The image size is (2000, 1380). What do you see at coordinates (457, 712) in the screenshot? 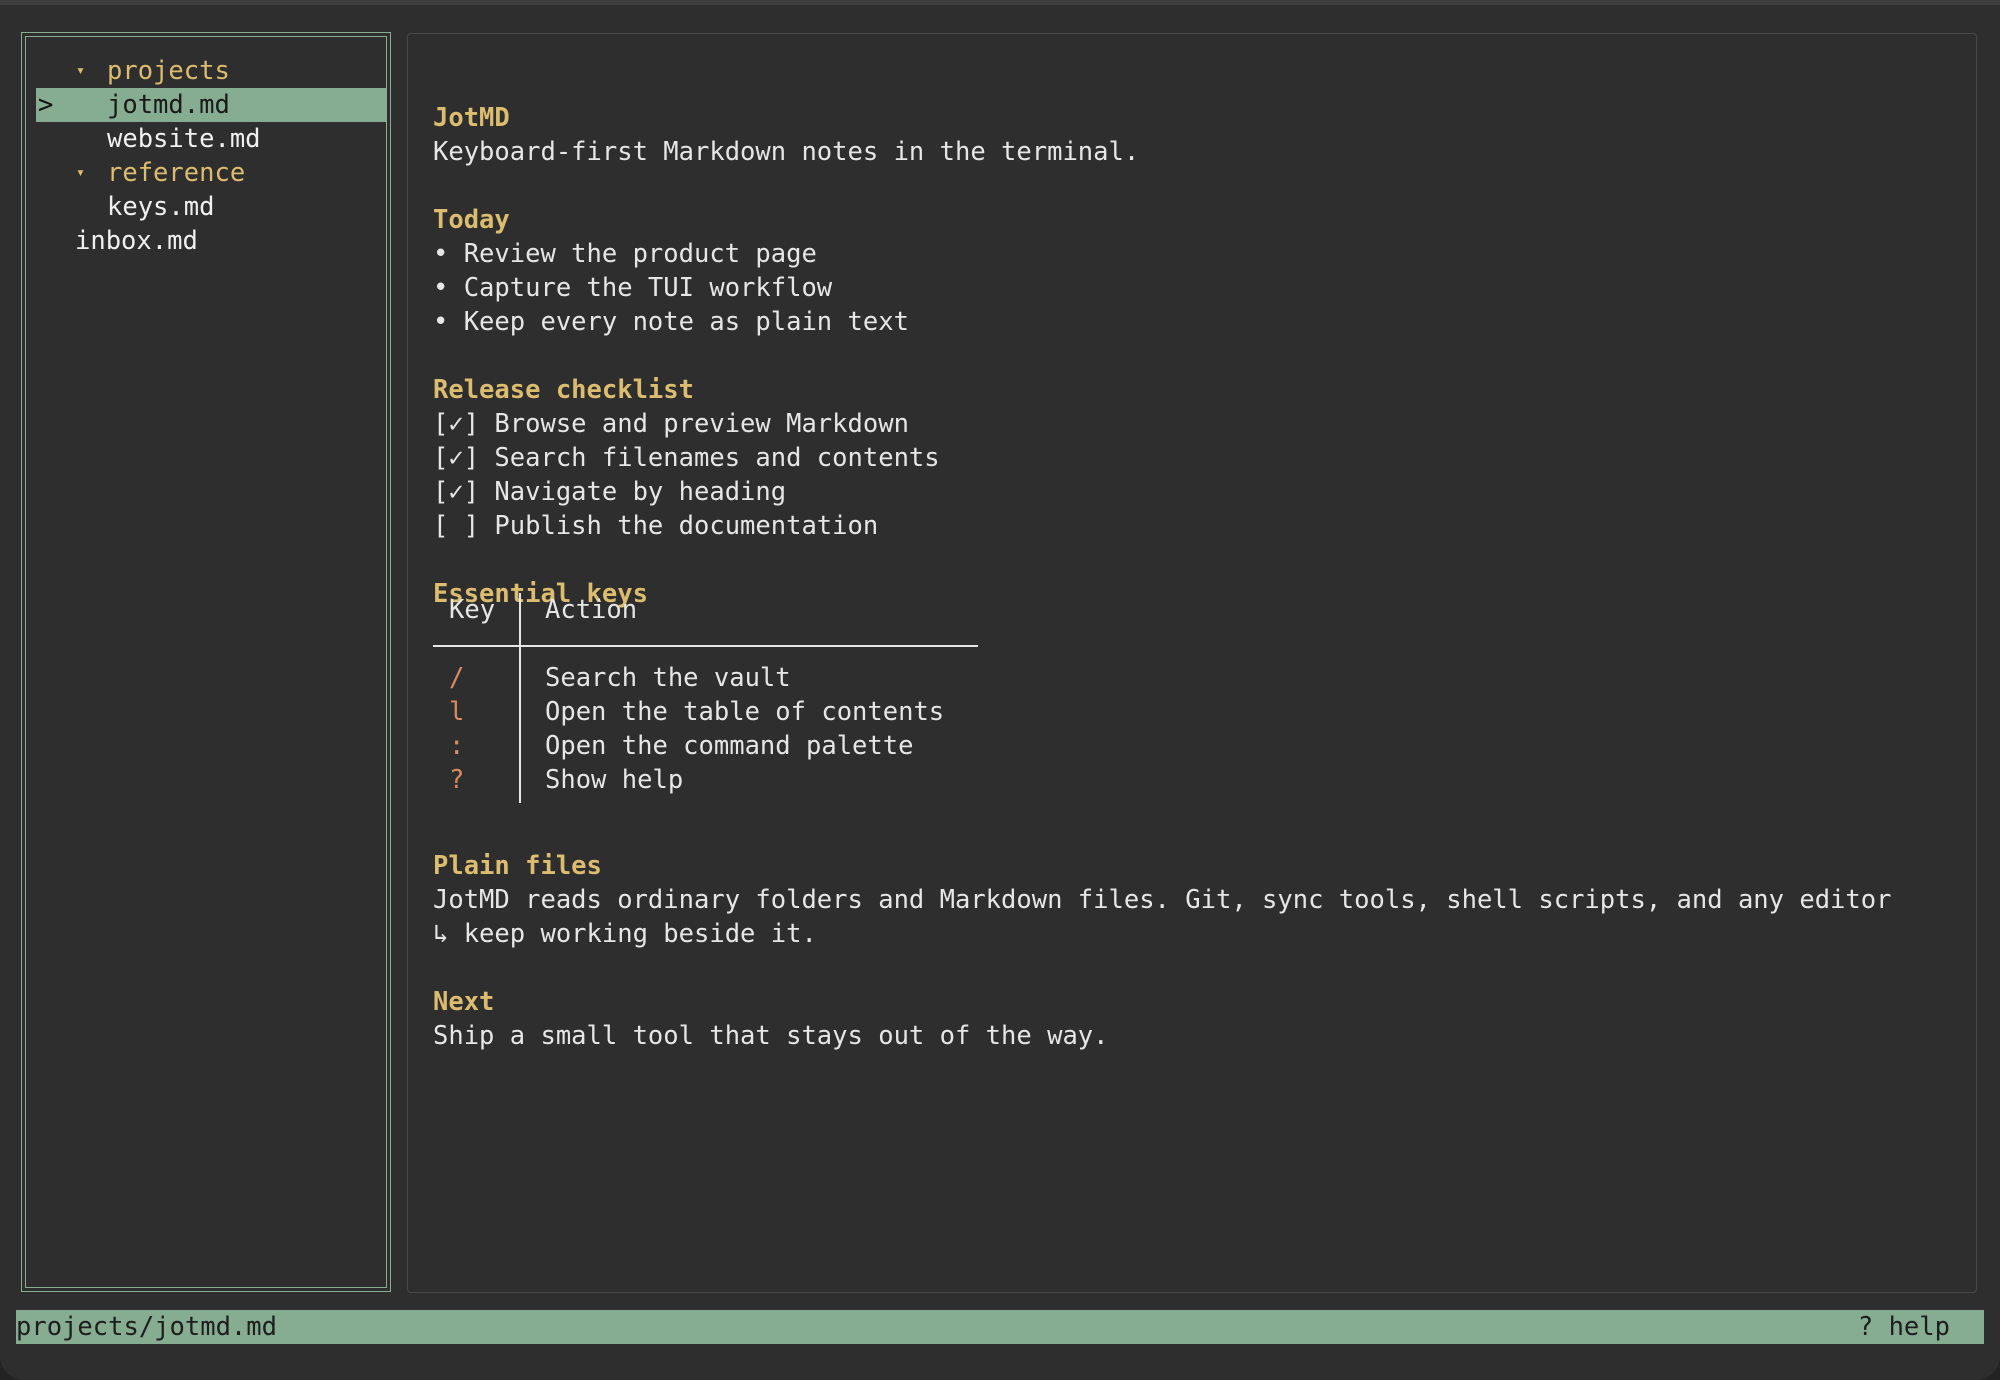
I see `table-key-cell: l` at bounding box center [457, 712].